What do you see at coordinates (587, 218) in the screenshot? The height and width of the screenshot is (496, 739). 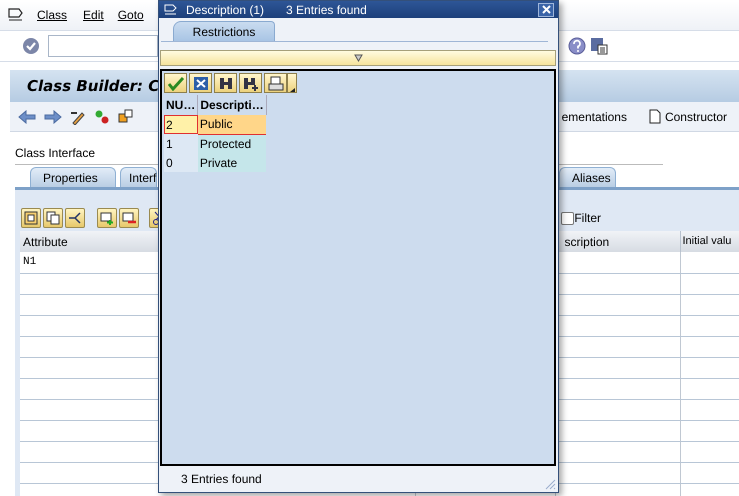 I see `checkbox-label: Filter` at bounding box center [587, 218].